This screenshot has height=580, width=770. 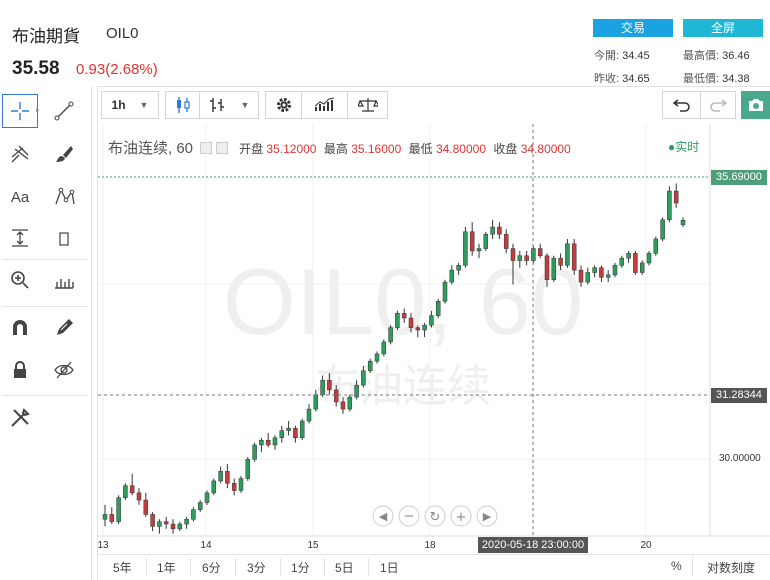 I want to click on redo-button, so click(x=718, y=105).